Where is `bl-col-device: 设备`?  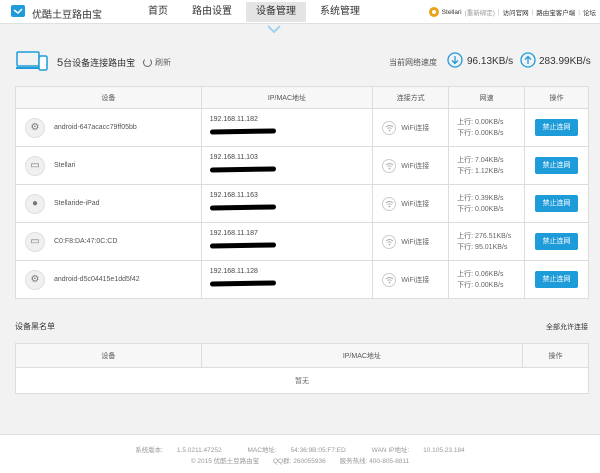
bl-col-device: 设备 is located at coordinates (108, 355).